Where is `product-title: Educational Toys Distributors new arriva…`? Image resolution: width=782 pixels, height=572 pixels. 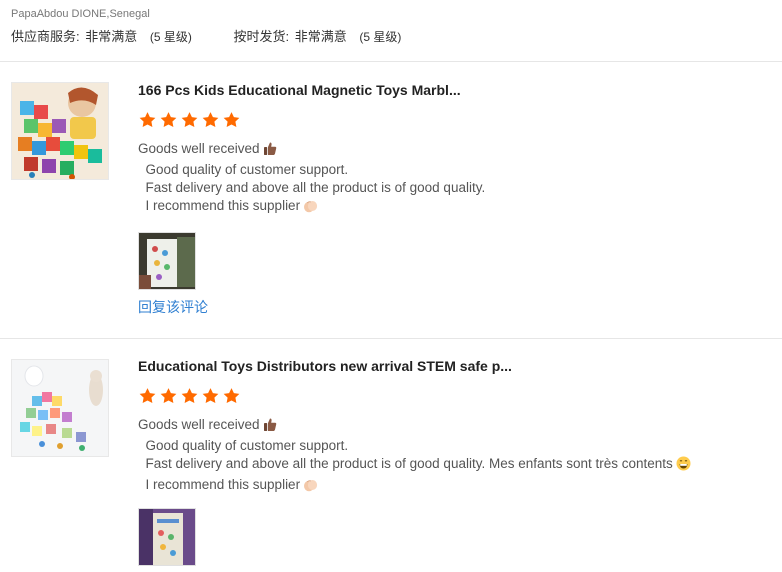
product-title: Educational Toys Distributors new arriva… is located at coordinates (458, 366).